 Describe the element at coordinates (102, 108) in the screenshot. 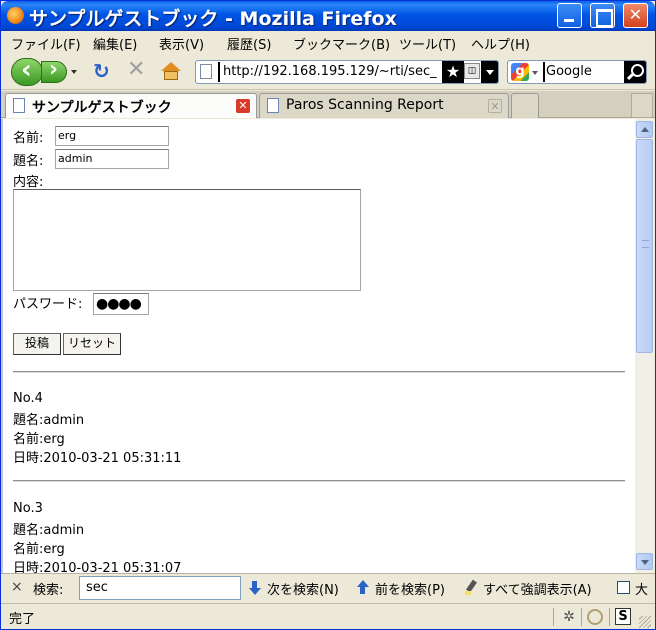

I see `tab-label: サンプルゲストブック` at that location.